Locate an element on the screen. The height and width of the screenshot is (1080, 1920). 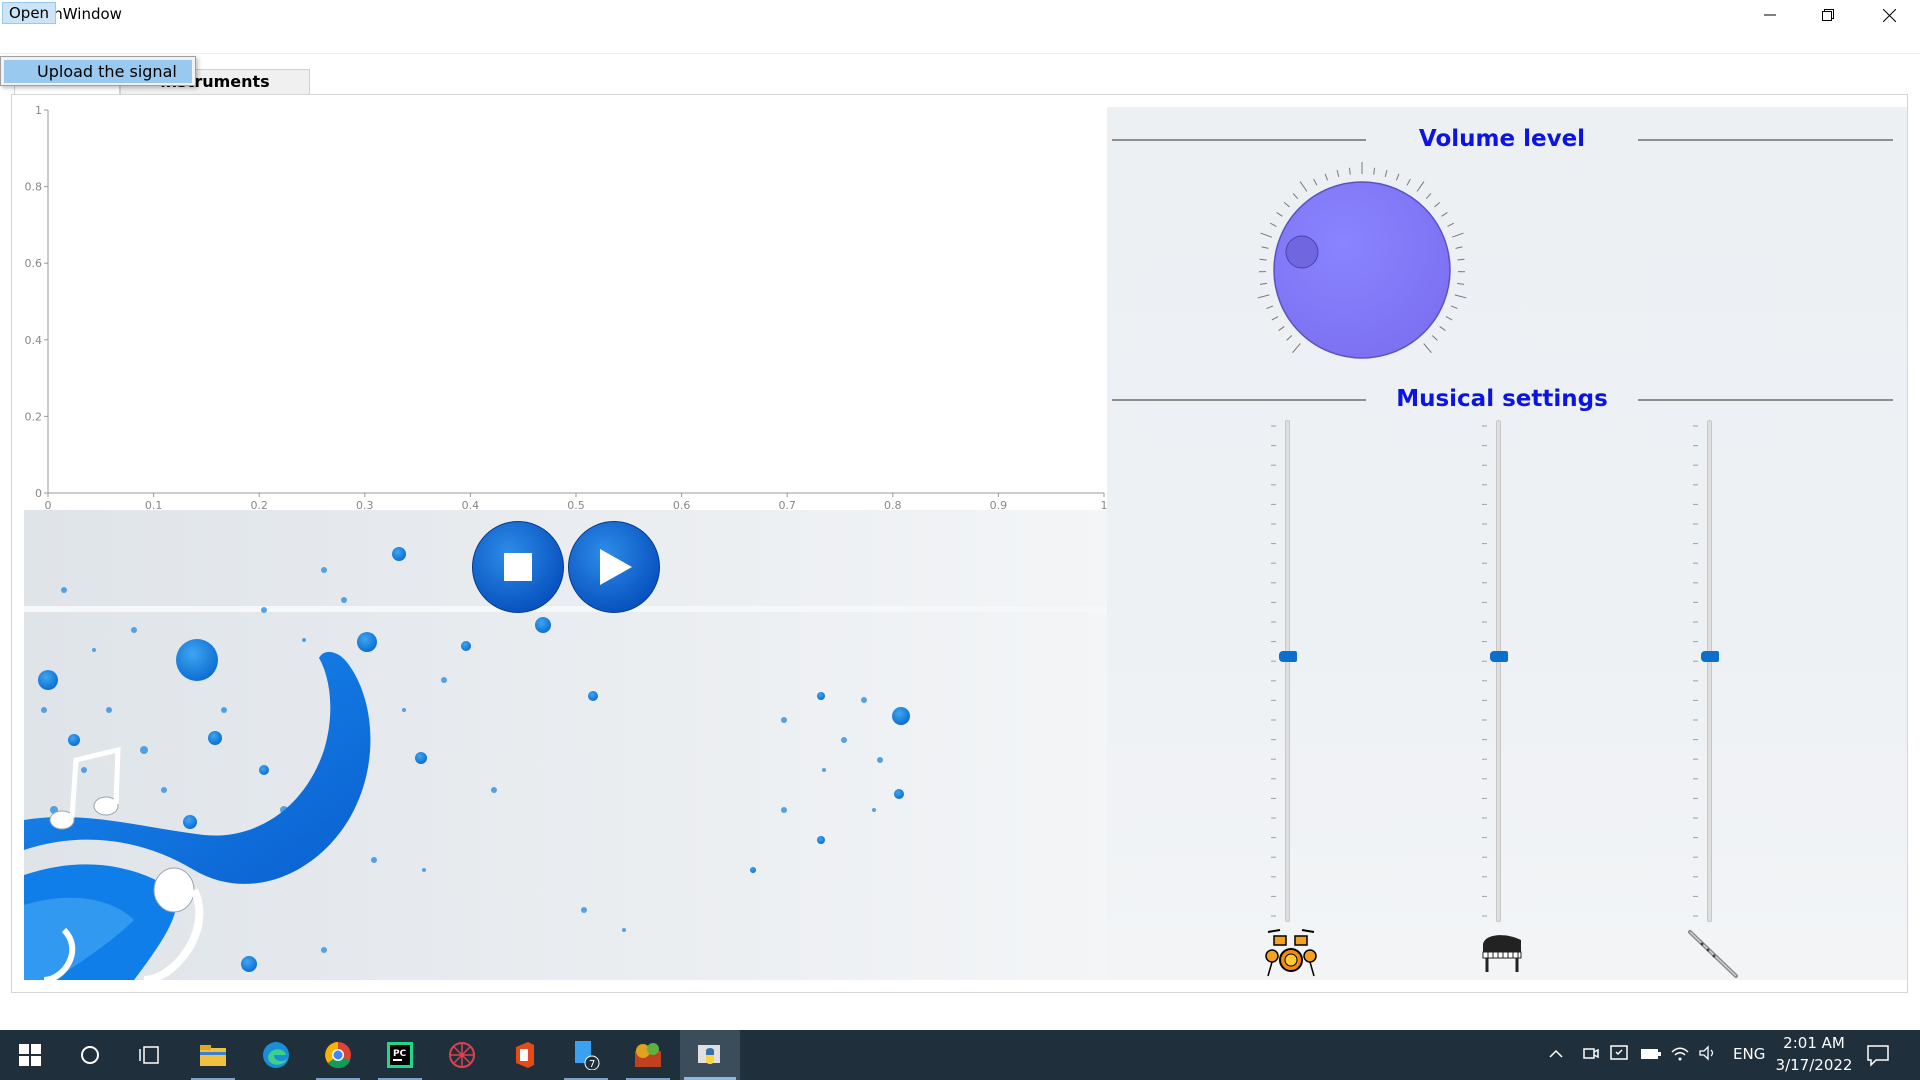
x-tick-label: 0.3 is located at coordinates (365, 504).